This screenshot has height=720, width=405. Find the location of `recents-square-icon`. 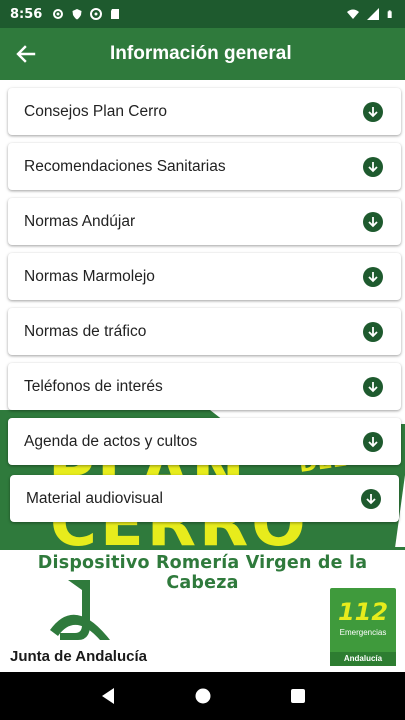

recents-square-icon is located at coordinates (297, 696).